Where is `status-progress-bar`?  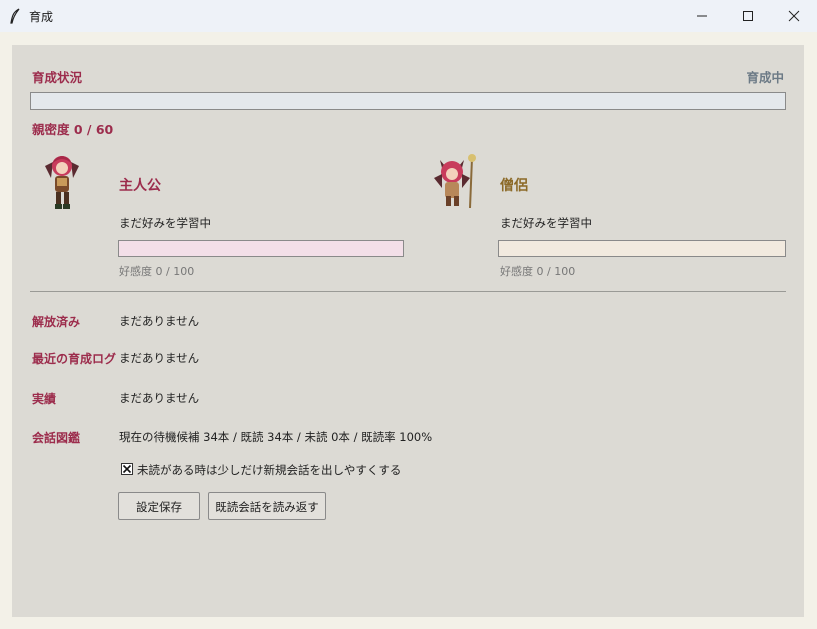
status-progress-bar is located at coordinates (408, 101).